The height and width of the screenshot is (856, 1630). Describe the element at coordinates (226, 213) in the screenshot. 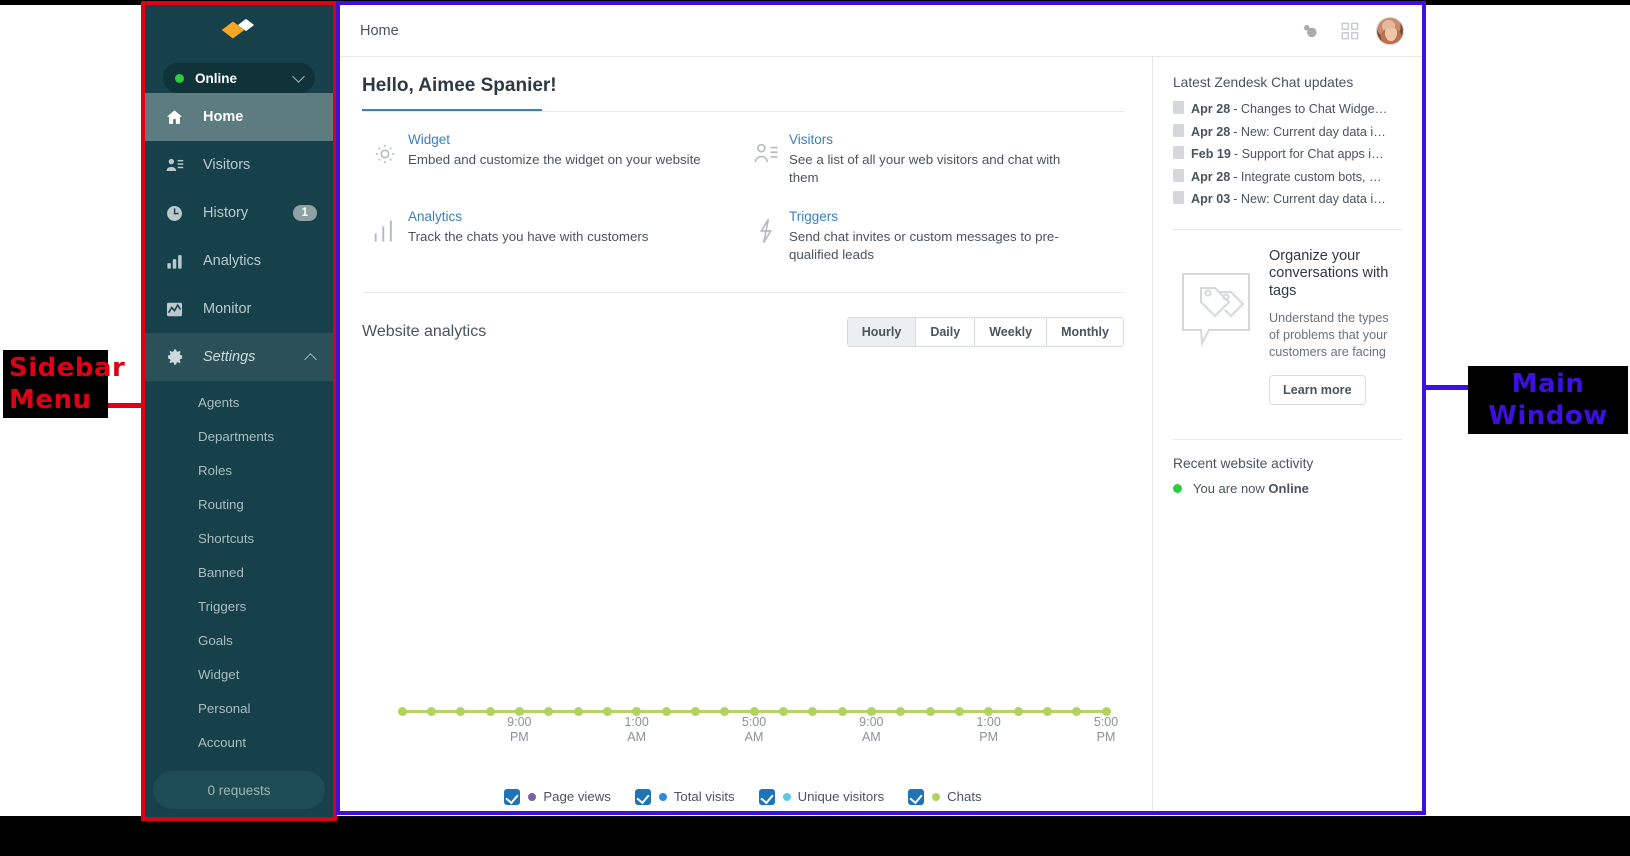

I see `sidebar-item-label: History` at that location.